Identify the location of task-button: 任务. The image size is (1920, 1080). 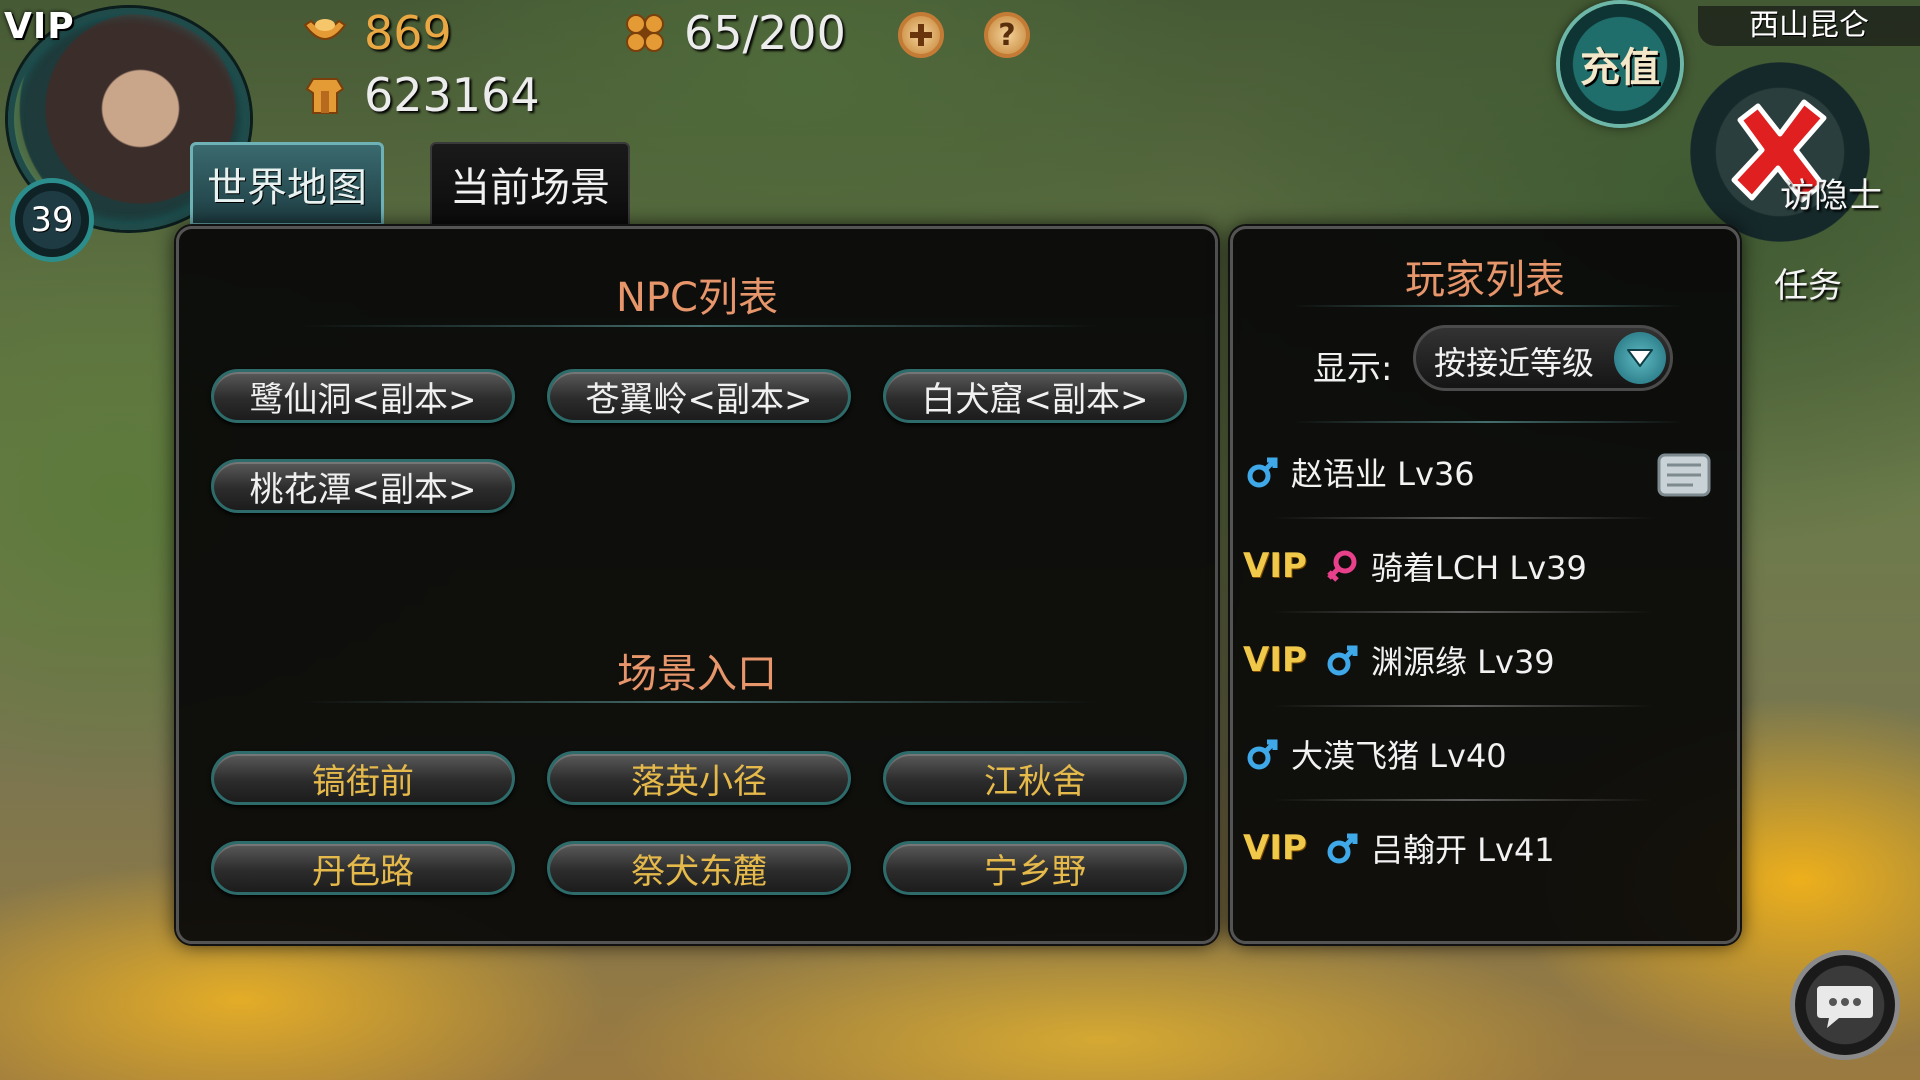
(1808, 282).